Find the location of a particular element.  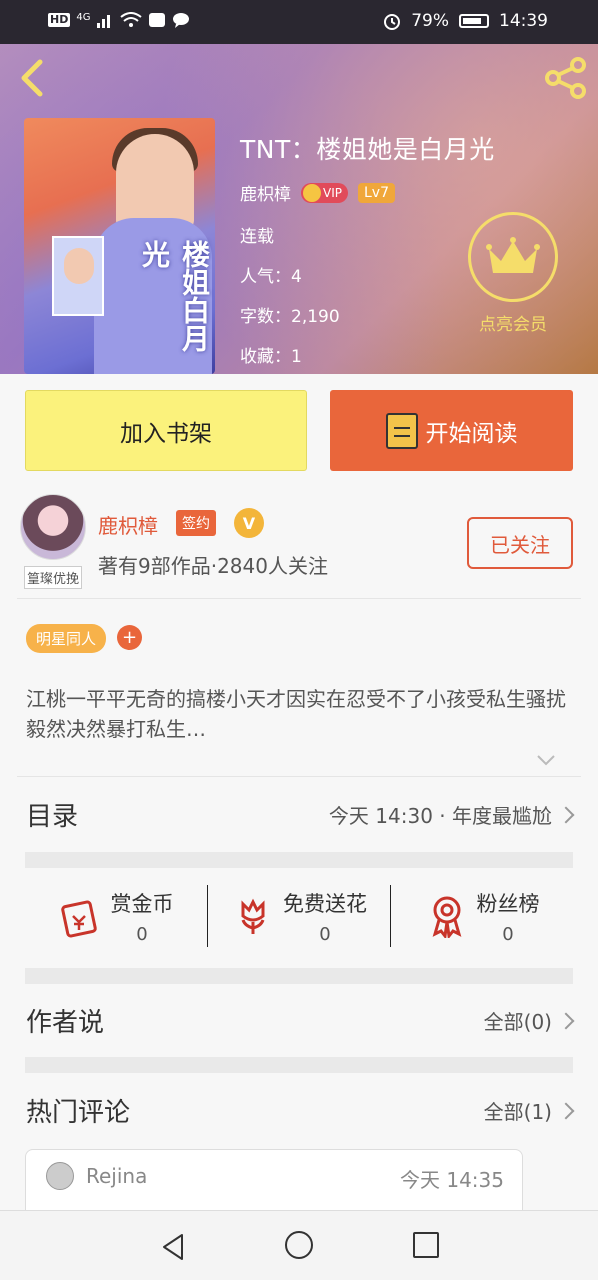

book-popularity: 人气：4 is located at coordinates (271, 277).